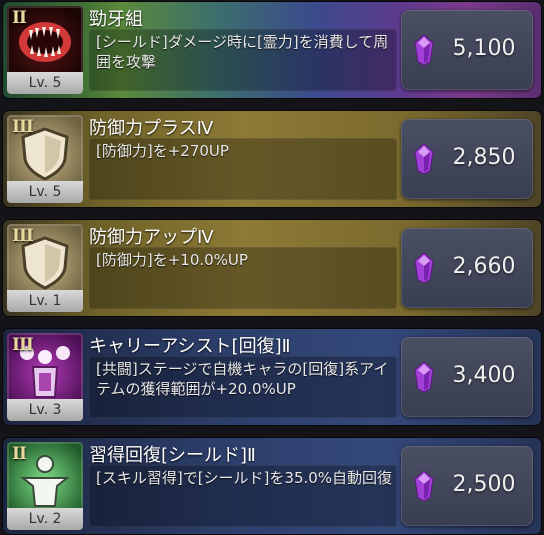 The image size is (544, 535). Describe the element at coordinates (243, 278) in the screenshot. I see `description-box: [防御力]を+10.0%UP` at that location.